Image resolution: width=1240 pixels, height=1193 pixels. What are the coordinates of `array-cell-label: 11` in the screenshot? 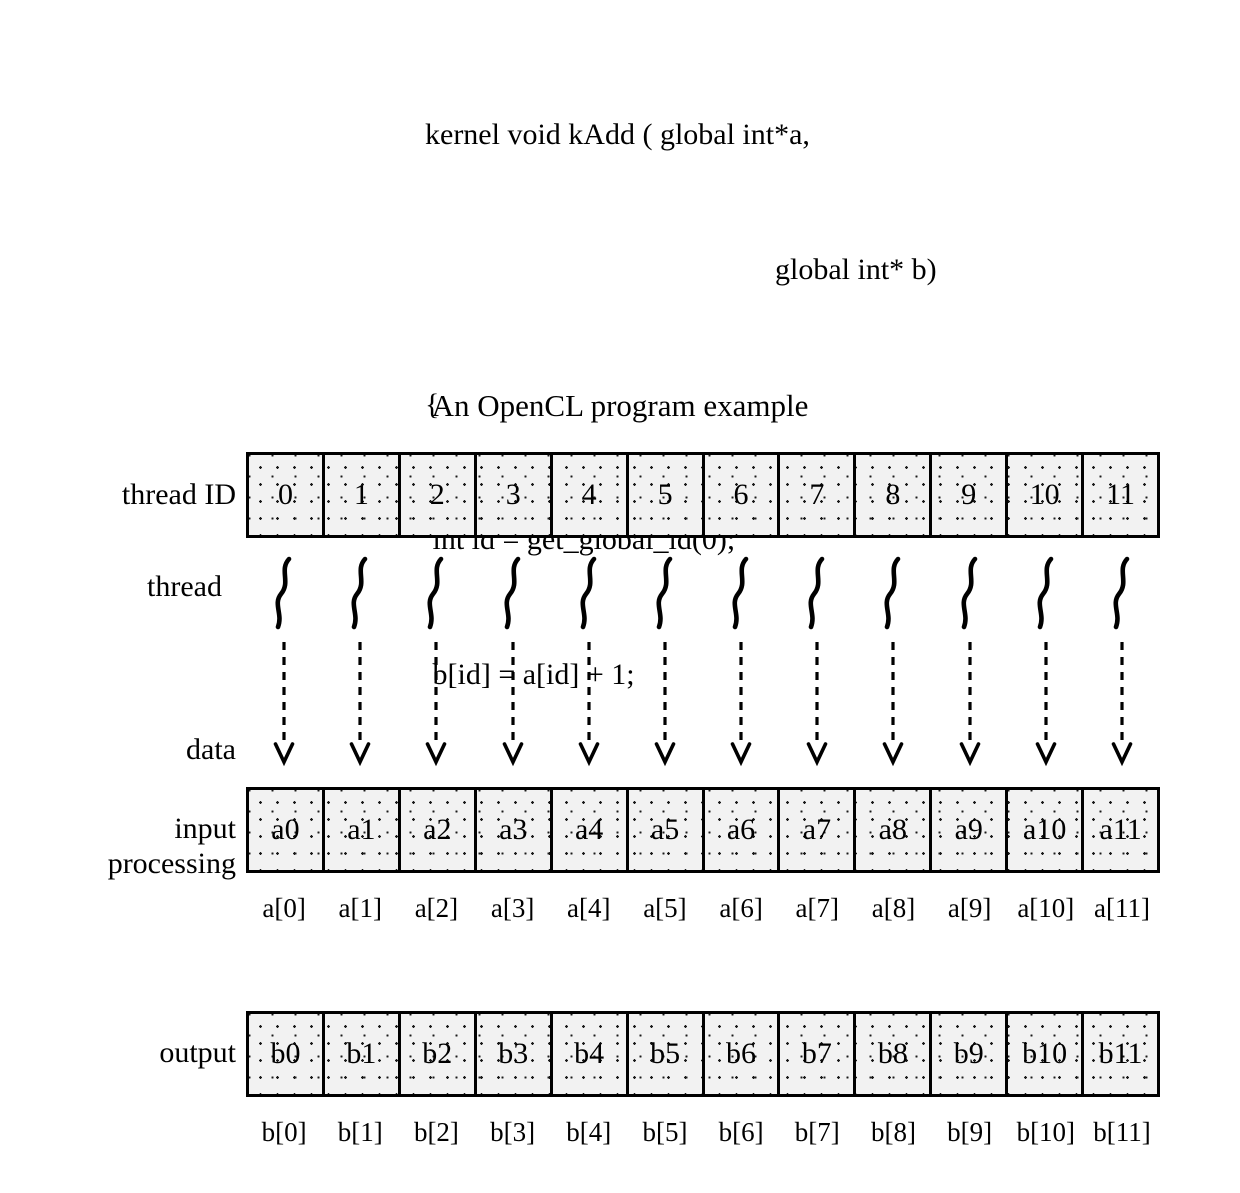 It's located at (1121, 494).